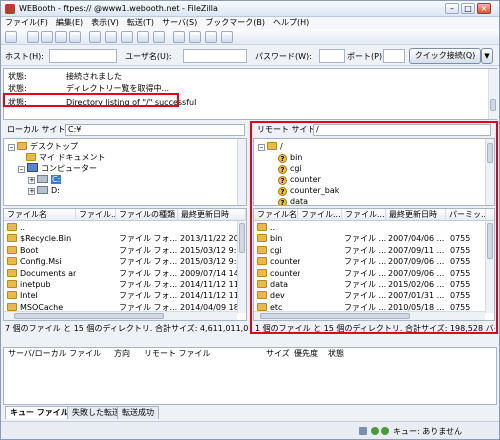 Image resolution: width=500 pixels, height=440 pixels. Describe the element at coordinates (143, 37) in the screenshot. I see `disconnect-icon` at that location.